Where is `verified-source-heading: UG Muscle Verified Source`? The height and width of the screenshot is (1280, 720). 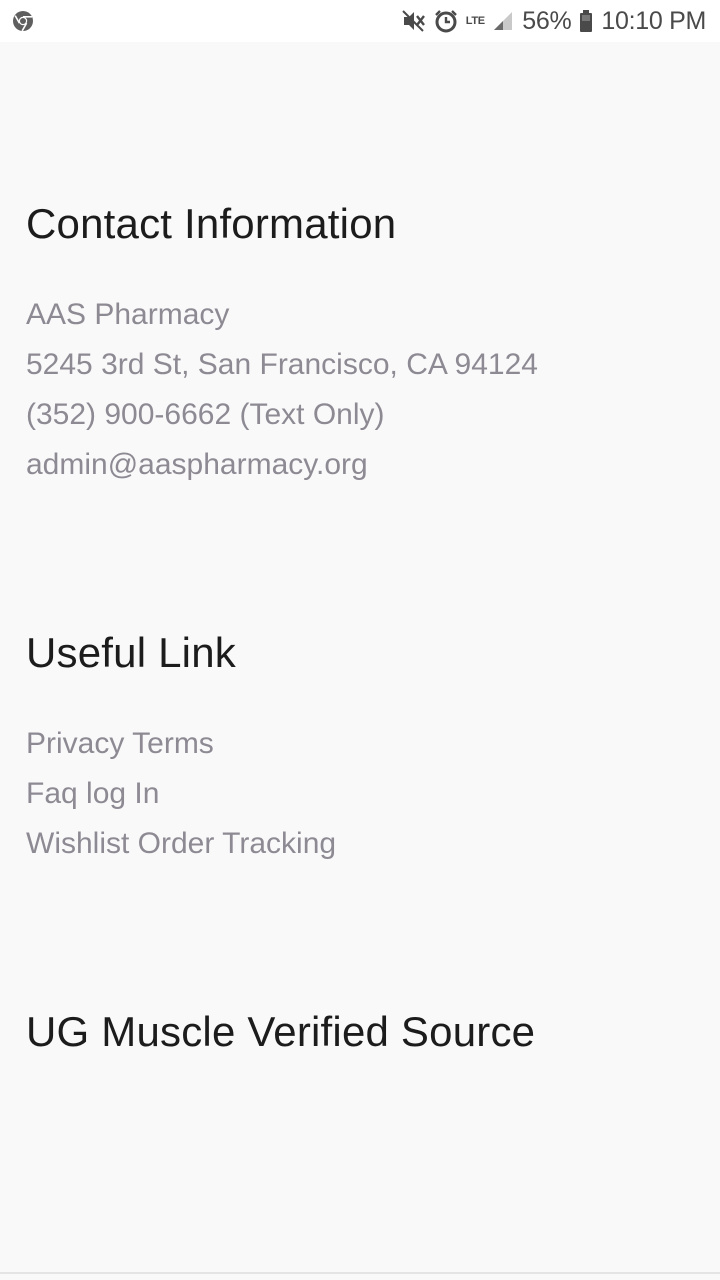
verified-source-heading: UG Muscle Verified Source is located at coordinates (281, 1031).